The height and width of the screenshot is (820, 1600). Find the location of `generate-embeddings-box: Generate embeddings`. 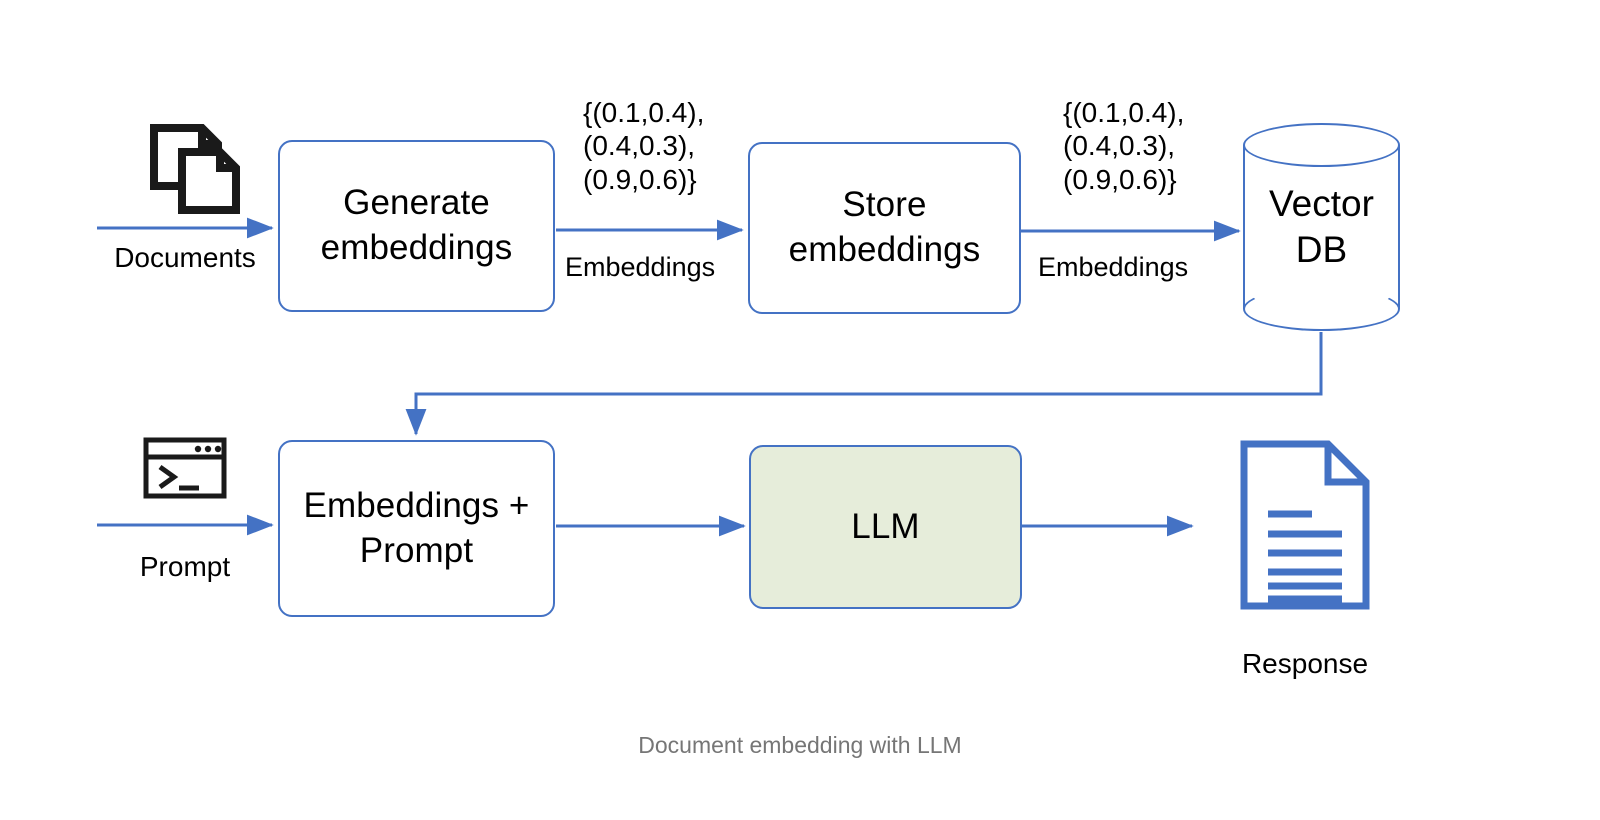

generate-embeddings-box: Generate embeddings is located at coordinates (416, 226).